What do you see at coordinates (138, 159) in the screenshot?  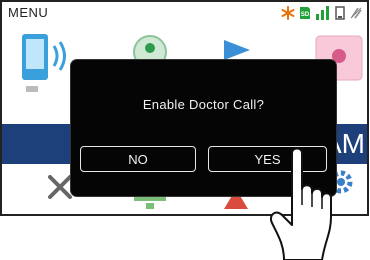 I see `no-button: NO` at bounding box center [138, 159].